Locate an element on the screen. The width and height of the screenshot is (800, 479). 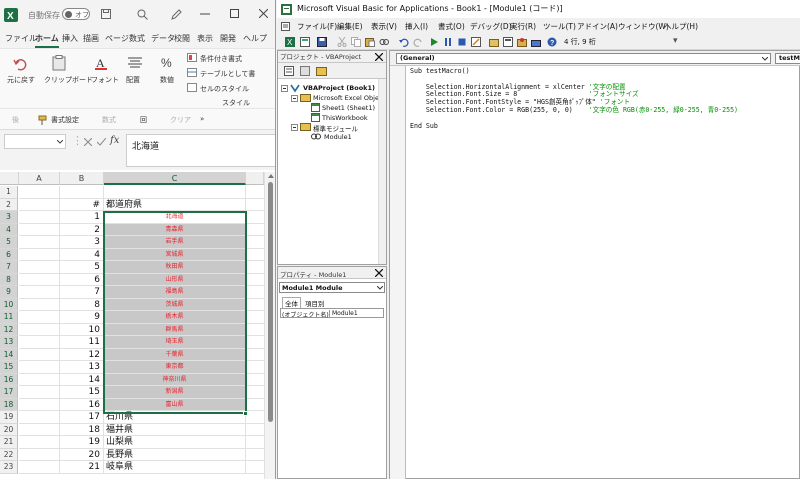
row-header: 13 is located at coordinates (9, 342).